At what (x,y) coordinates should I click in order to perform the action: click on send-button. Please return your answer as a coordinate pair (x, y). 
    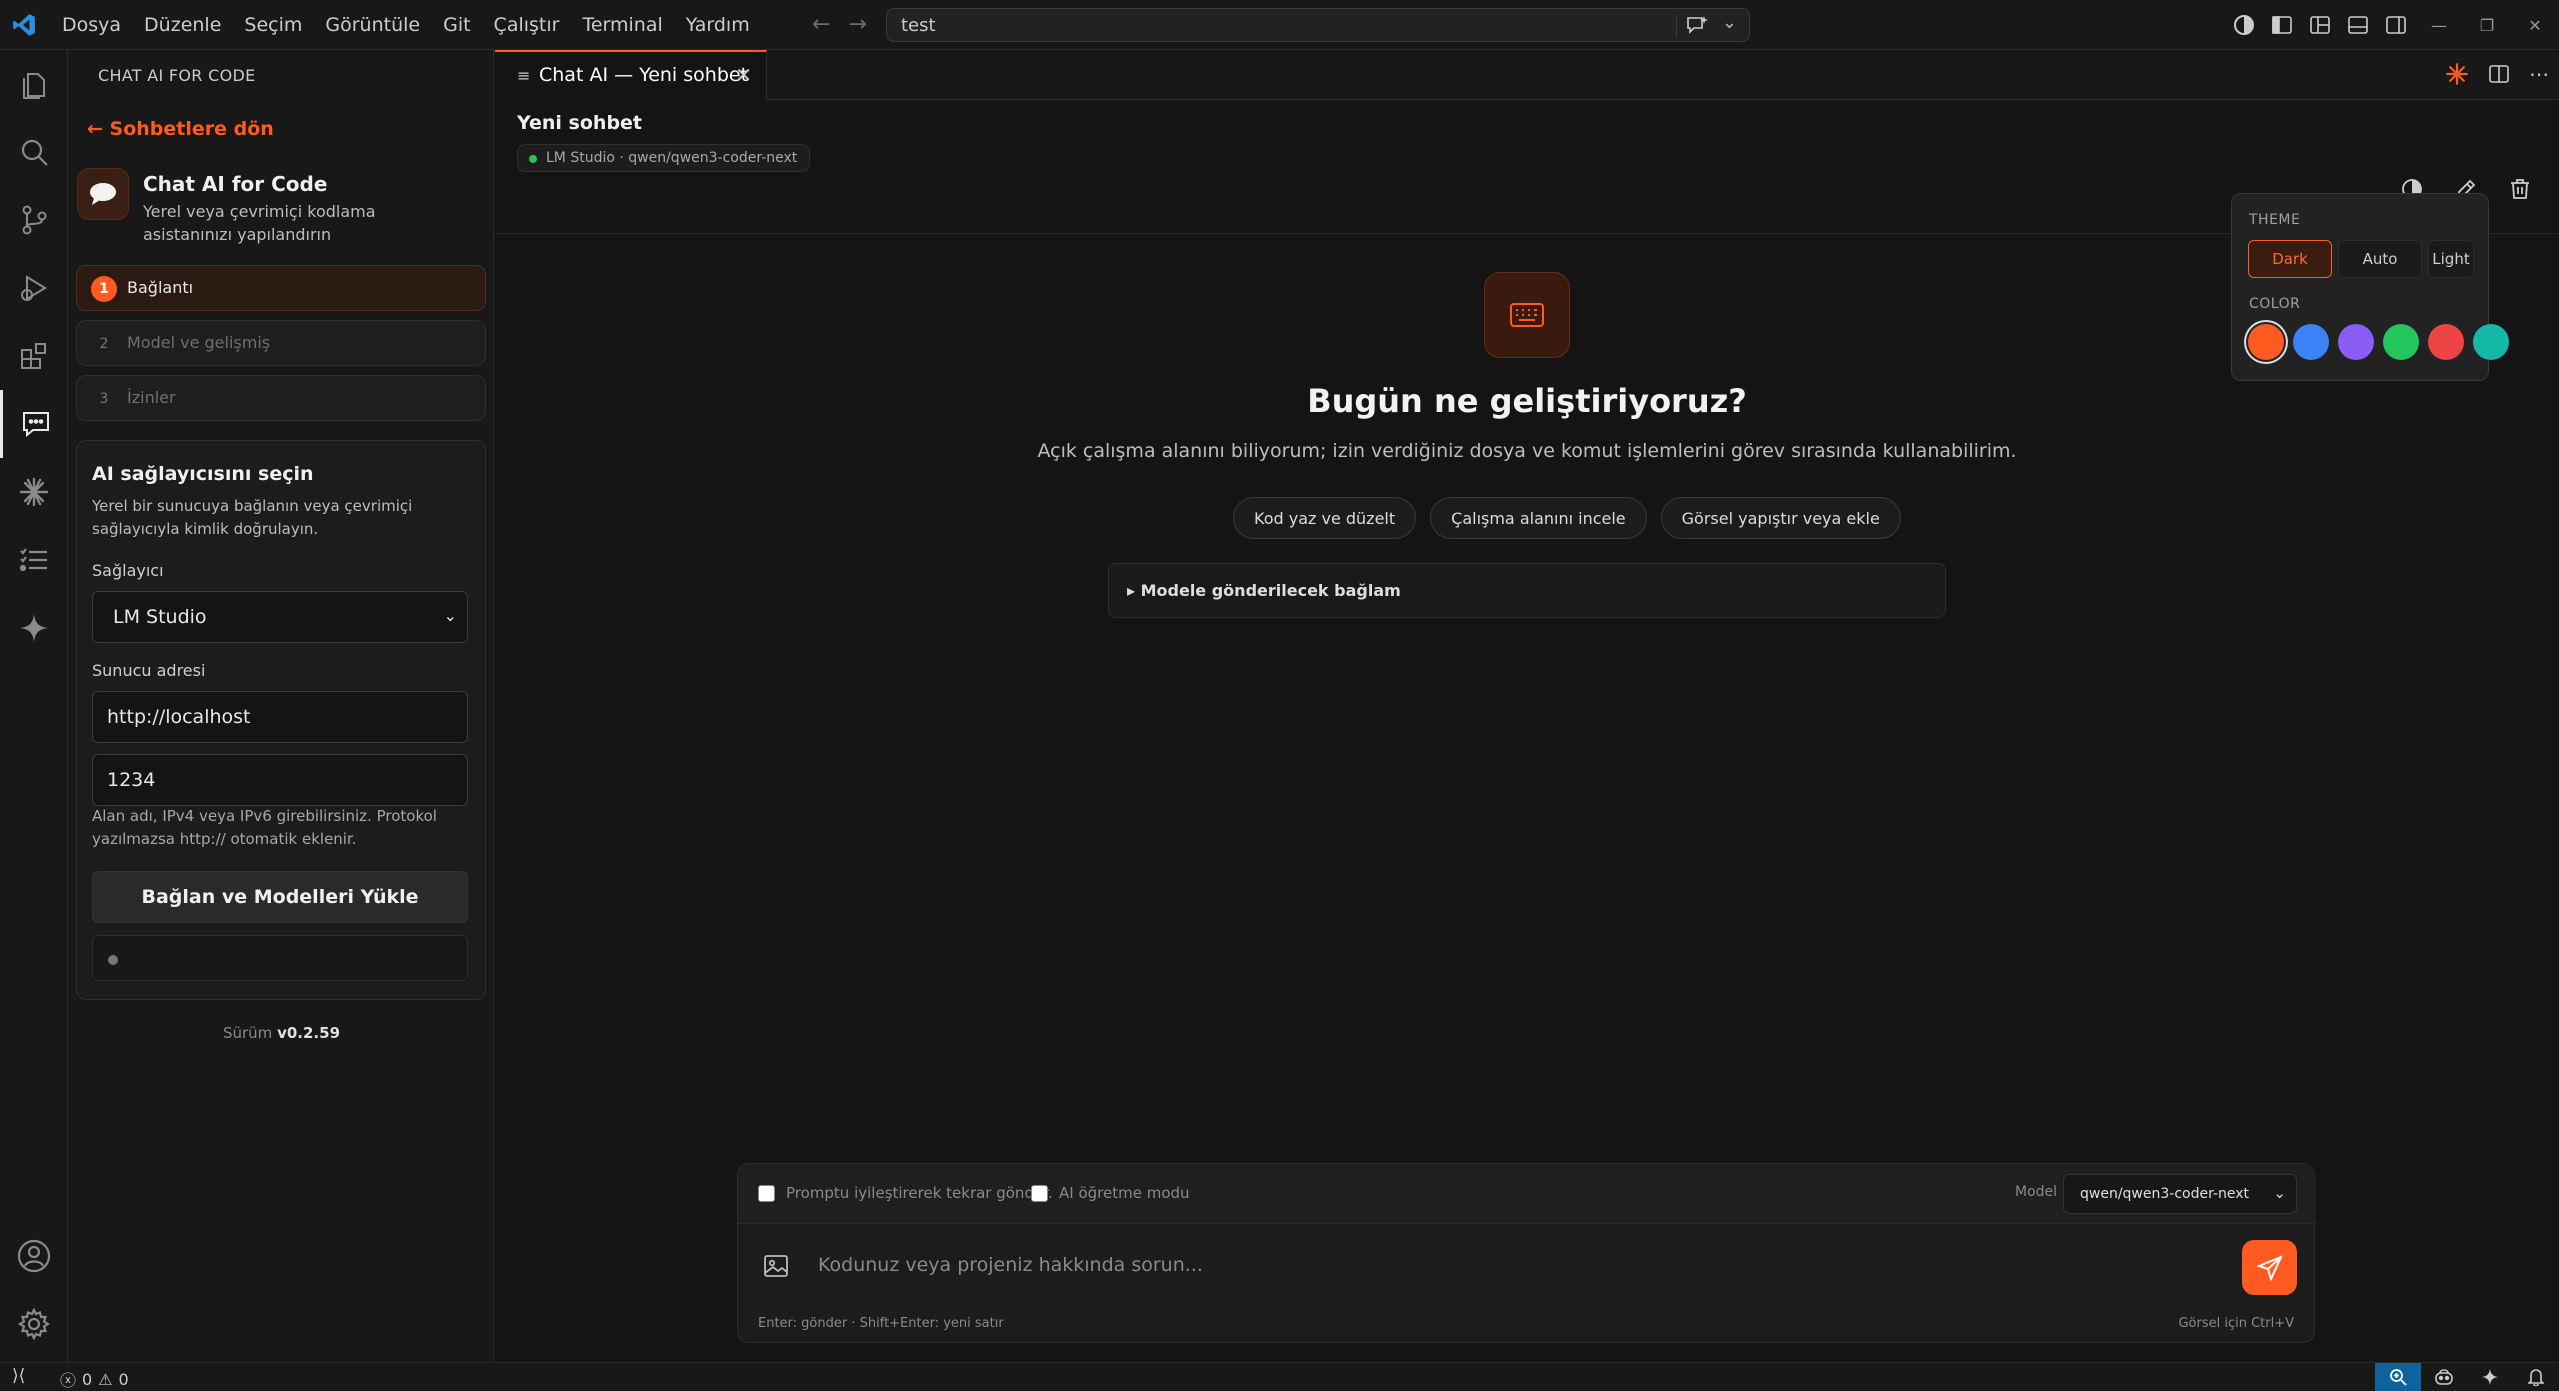
    Looking at the image, I should click on (2269, 1267).